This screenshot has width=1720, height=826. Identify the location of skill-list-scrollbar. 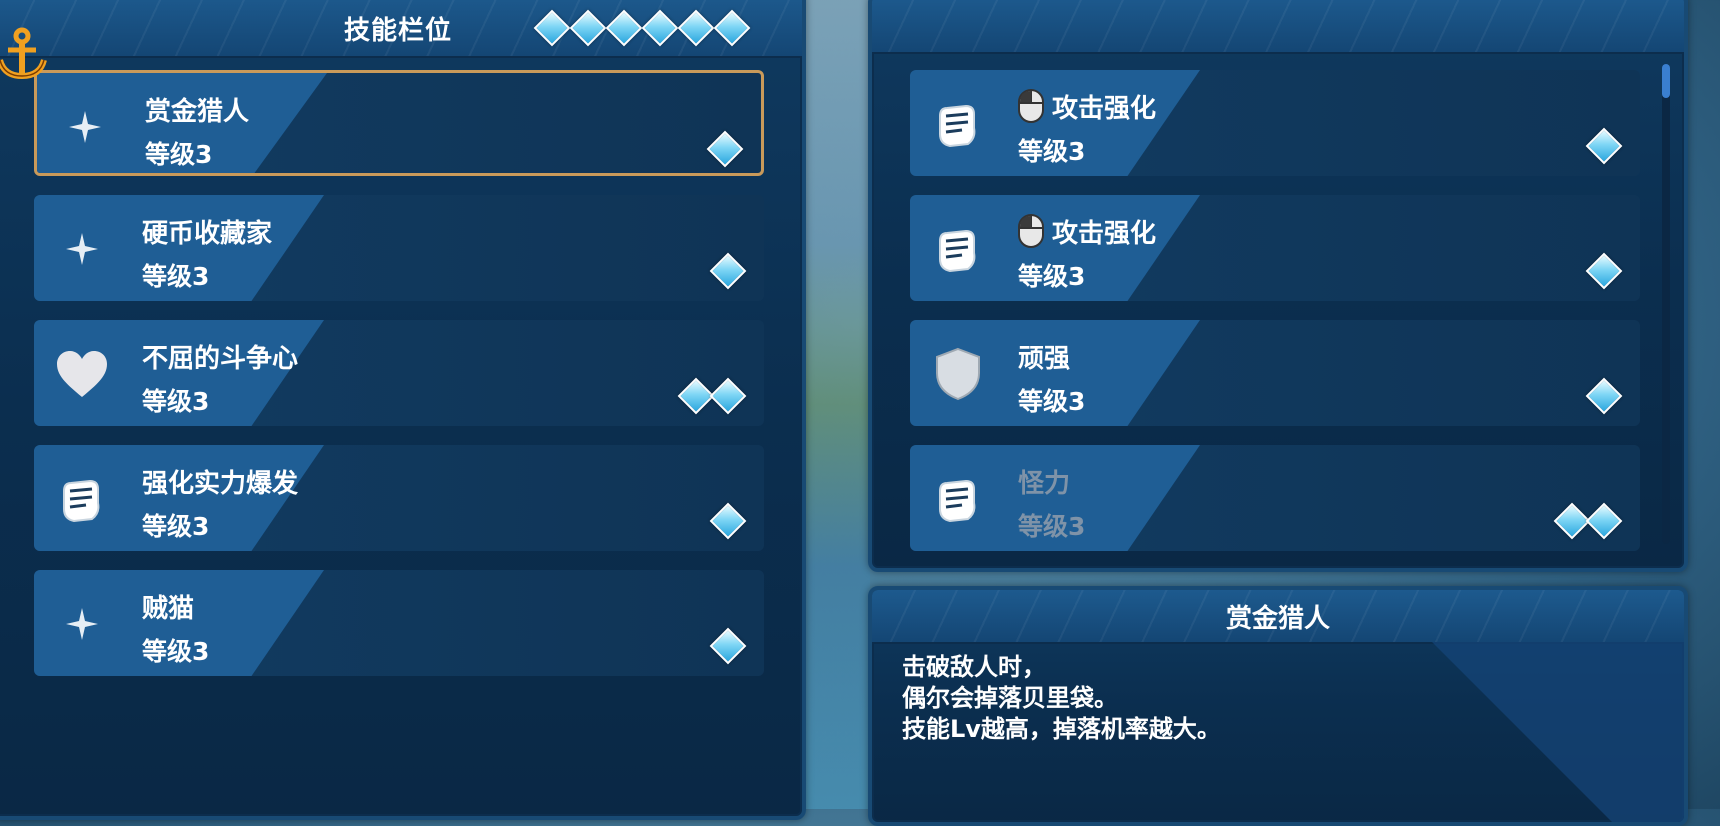
(1666, 304).